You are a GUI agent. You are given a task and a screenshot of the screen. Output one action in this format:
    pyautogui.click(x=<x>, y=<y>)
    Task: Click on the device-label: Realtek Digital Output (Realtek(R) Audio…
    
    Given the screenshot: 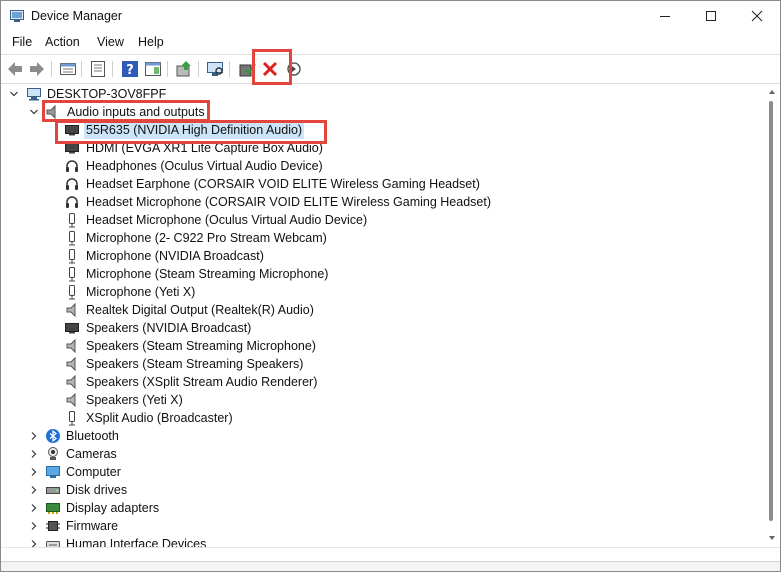 What is the action you would take?
    pyautogui.click(x=200, y=310)
    